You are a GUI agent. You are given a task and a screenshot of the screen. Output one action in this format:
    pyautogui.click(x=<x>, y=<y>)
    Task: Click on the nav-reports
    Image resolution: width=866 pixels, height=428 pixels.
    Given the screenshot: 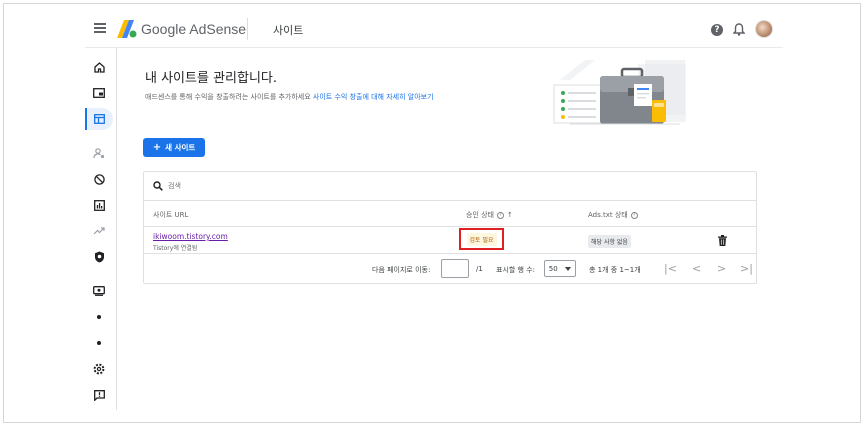 What is the action you would take?
    pyautogui.click(x=99, y=205)
    